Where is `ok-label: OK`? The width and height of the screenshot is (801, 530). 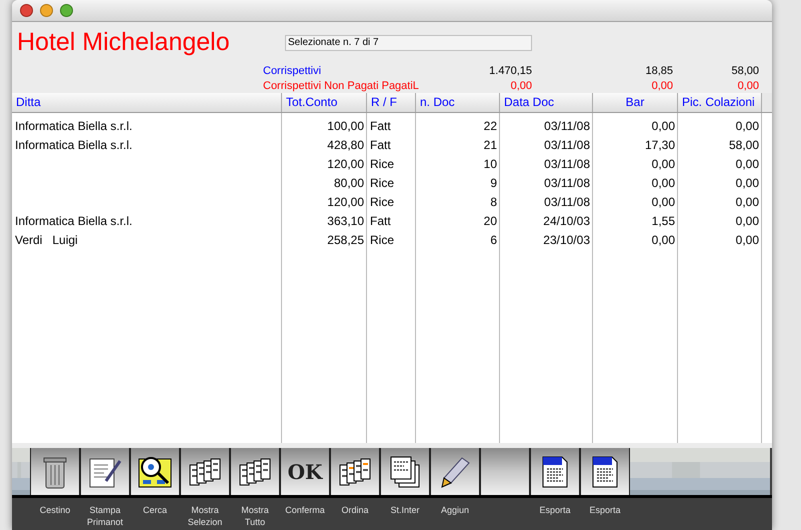 ok-label: OK is located at coordinates (305, 472).